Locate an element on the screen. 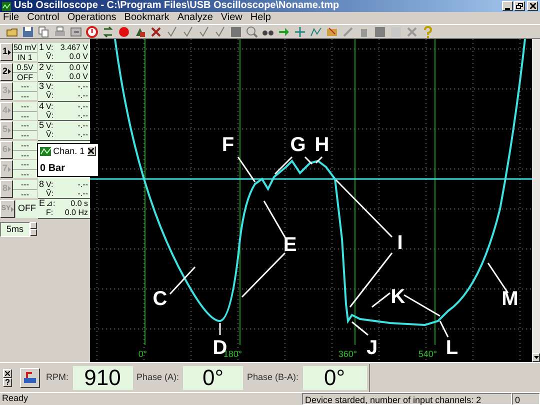  minimize-icon is located at coordinates (507, 9).